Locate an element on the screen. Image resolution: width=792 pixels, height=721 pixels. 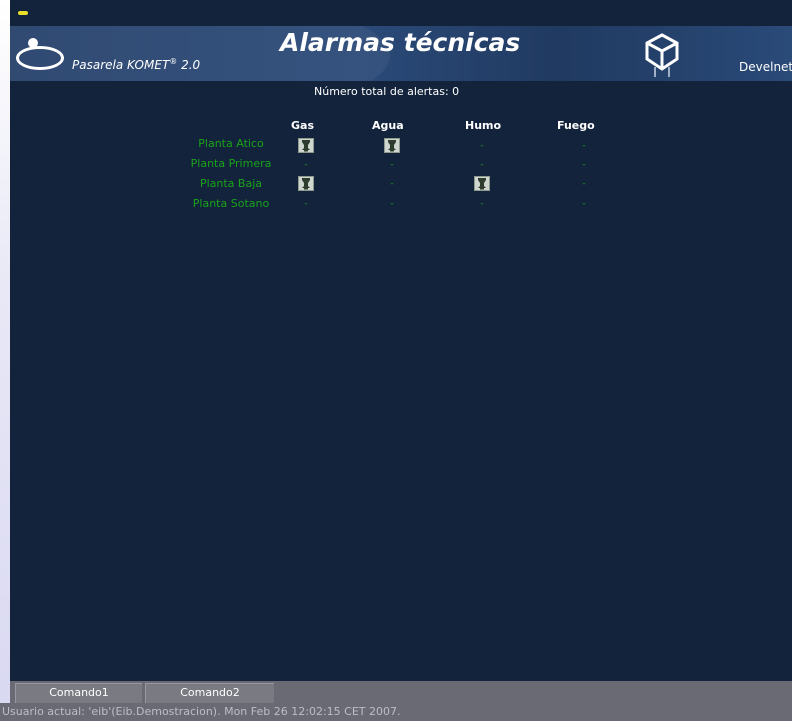
row-label-baja: Planta Baja is located at coordinates (231, 183).